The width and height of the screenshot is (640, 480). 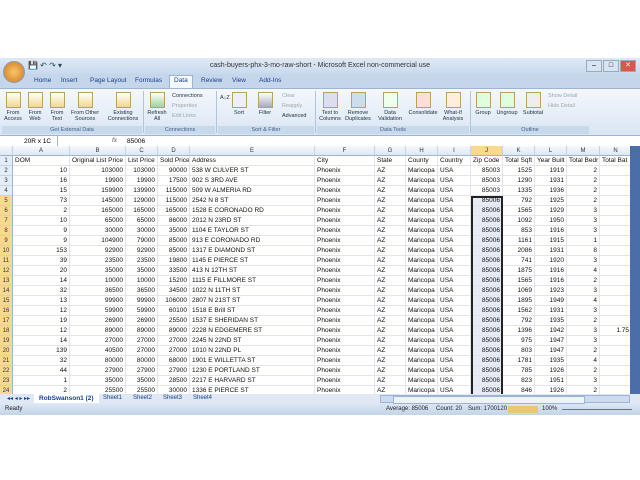 I want to click on view-buttons, so click(x=523, y=409).